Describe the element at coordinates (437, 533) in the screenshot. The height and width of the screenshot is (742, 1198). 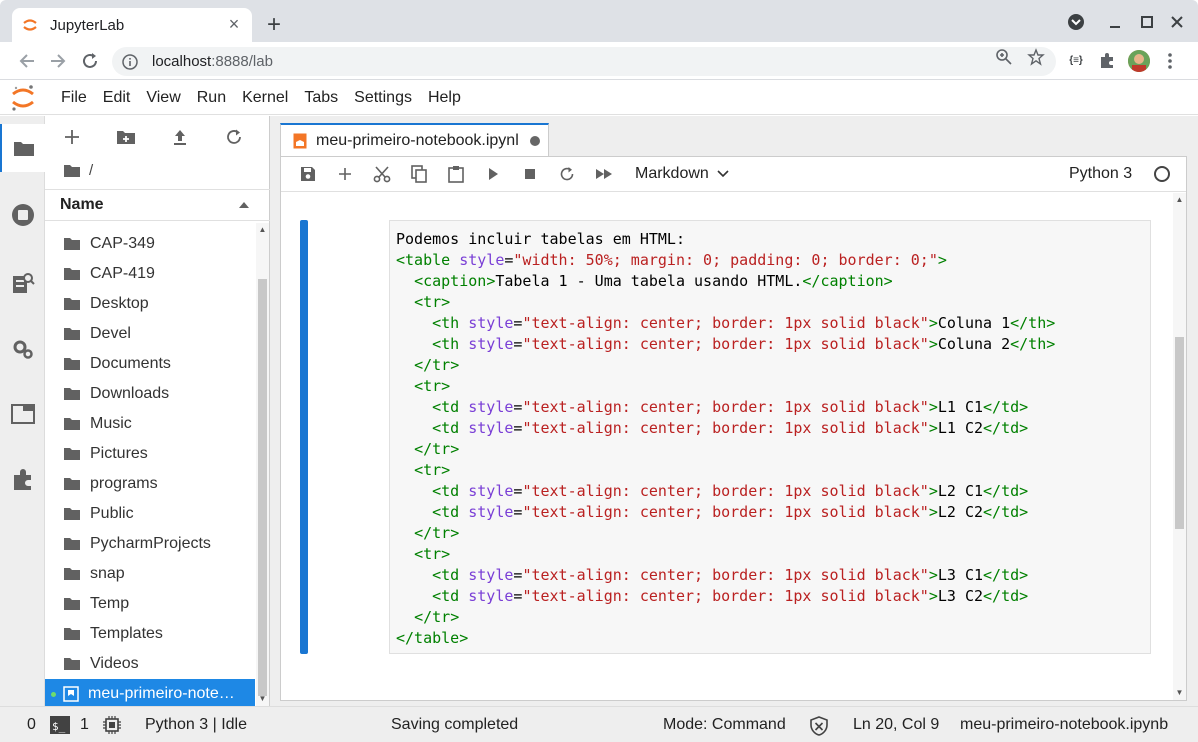
I see `cell-source-line: </tr>` at that location.